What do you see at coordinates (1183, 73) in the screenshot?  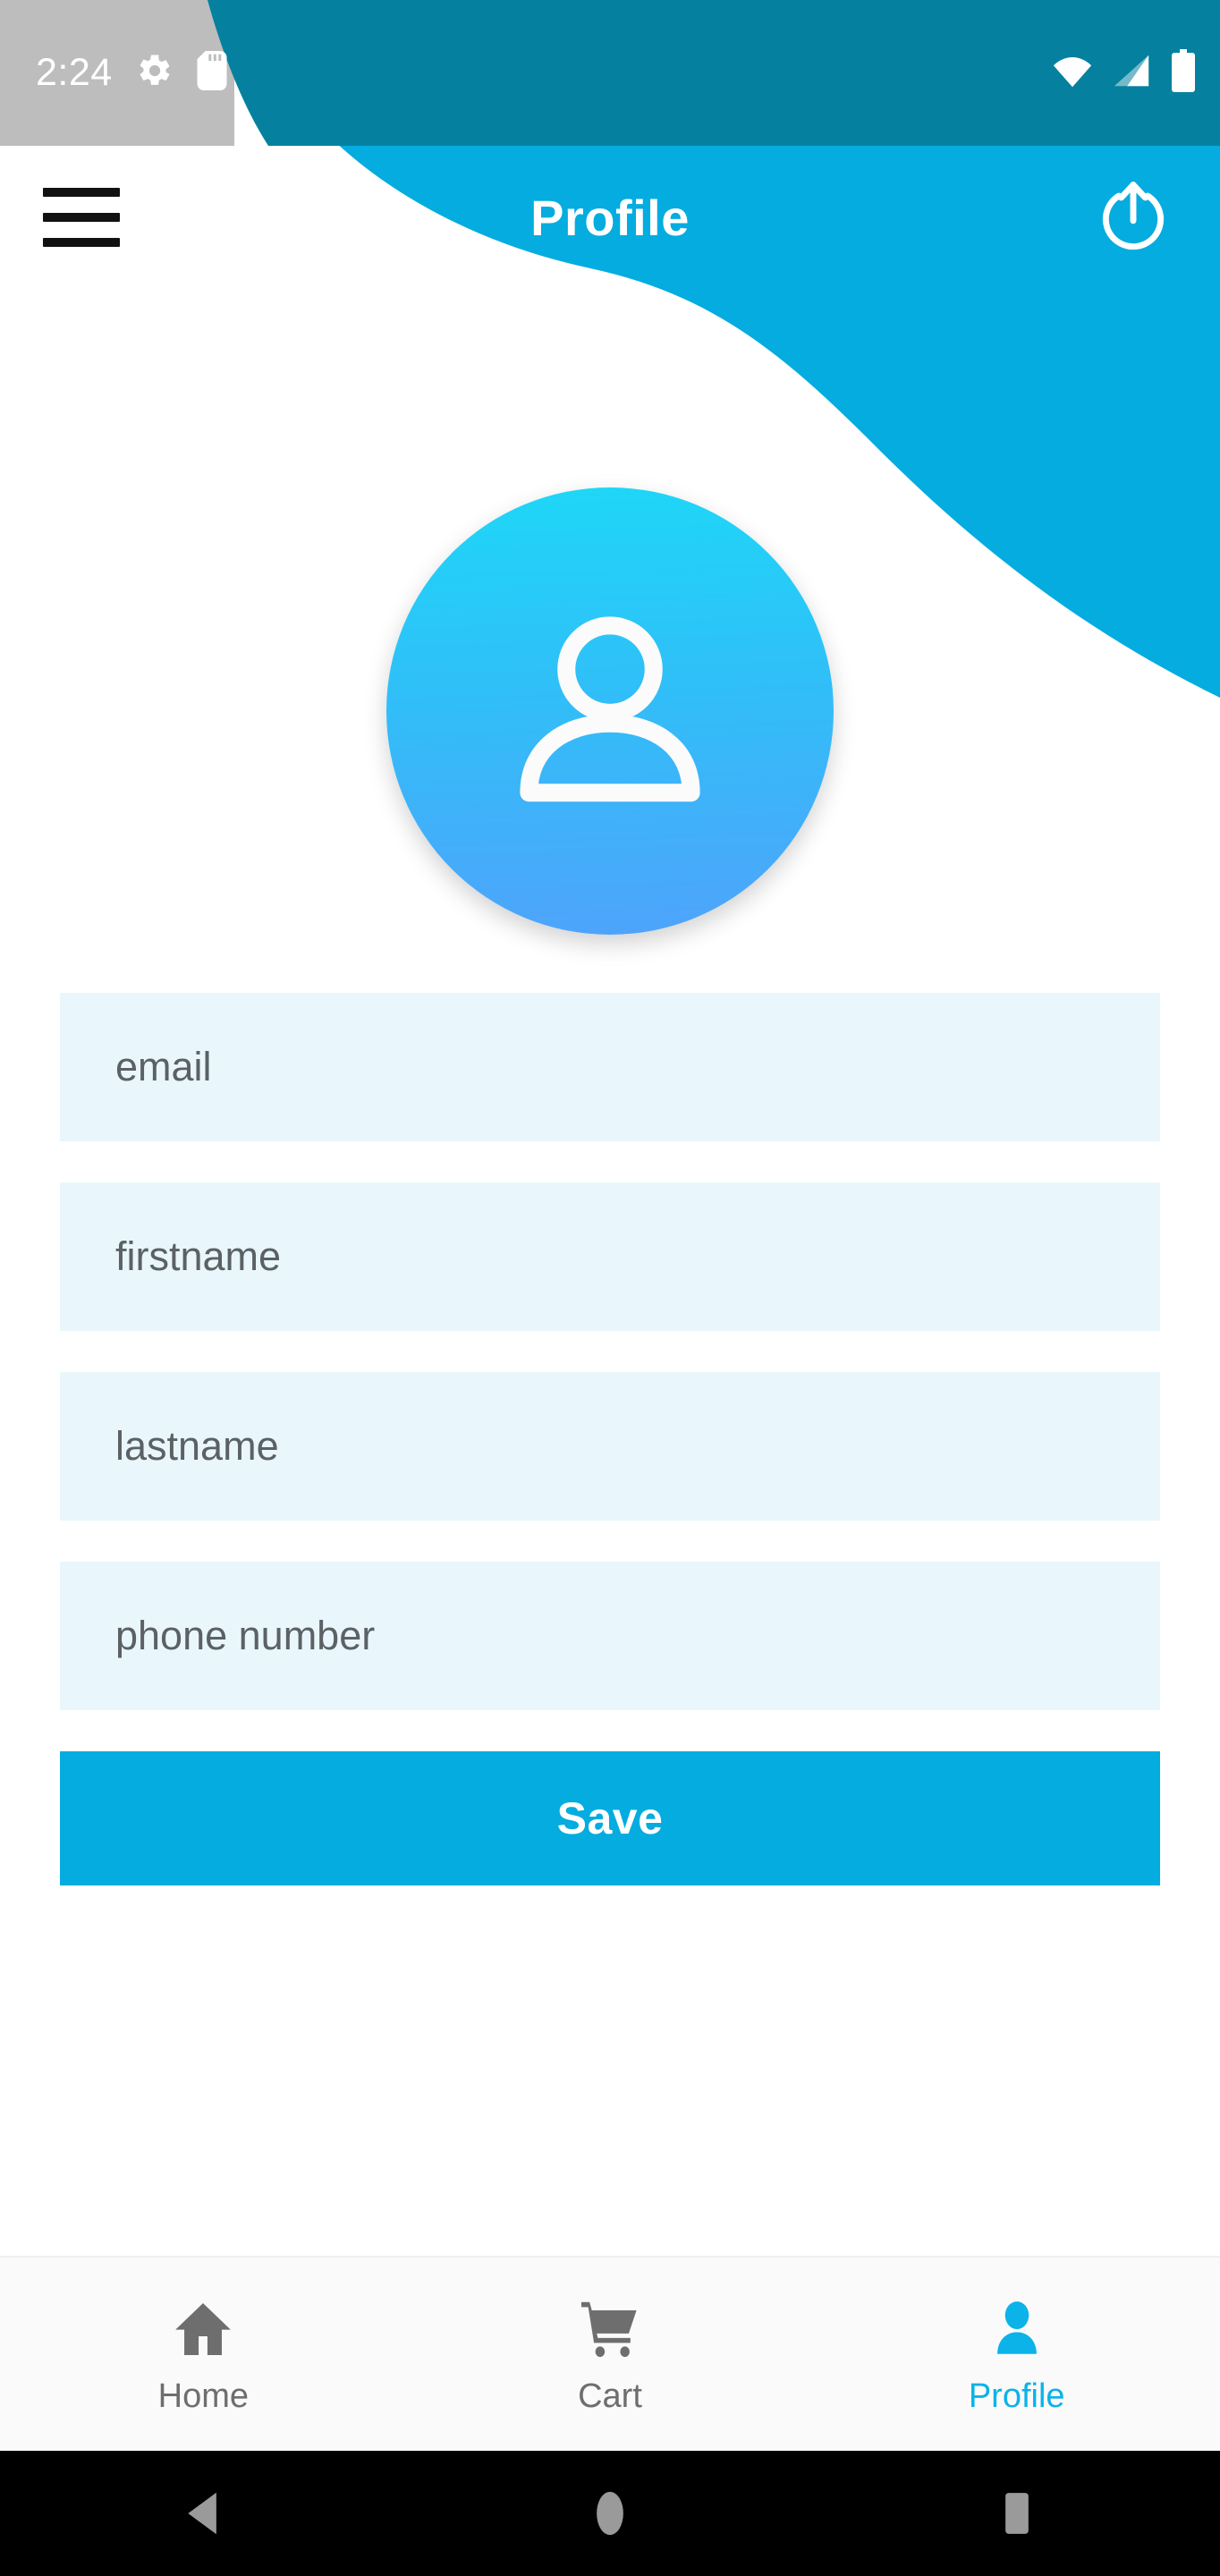 I see `battery-icon` at bounding box center [1183, 73].